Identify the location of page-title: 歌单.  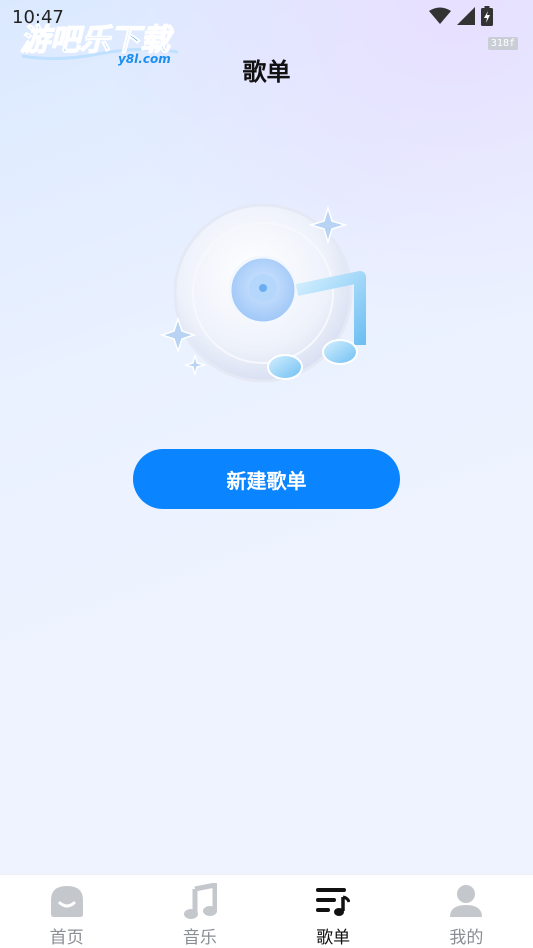
(266, 72).